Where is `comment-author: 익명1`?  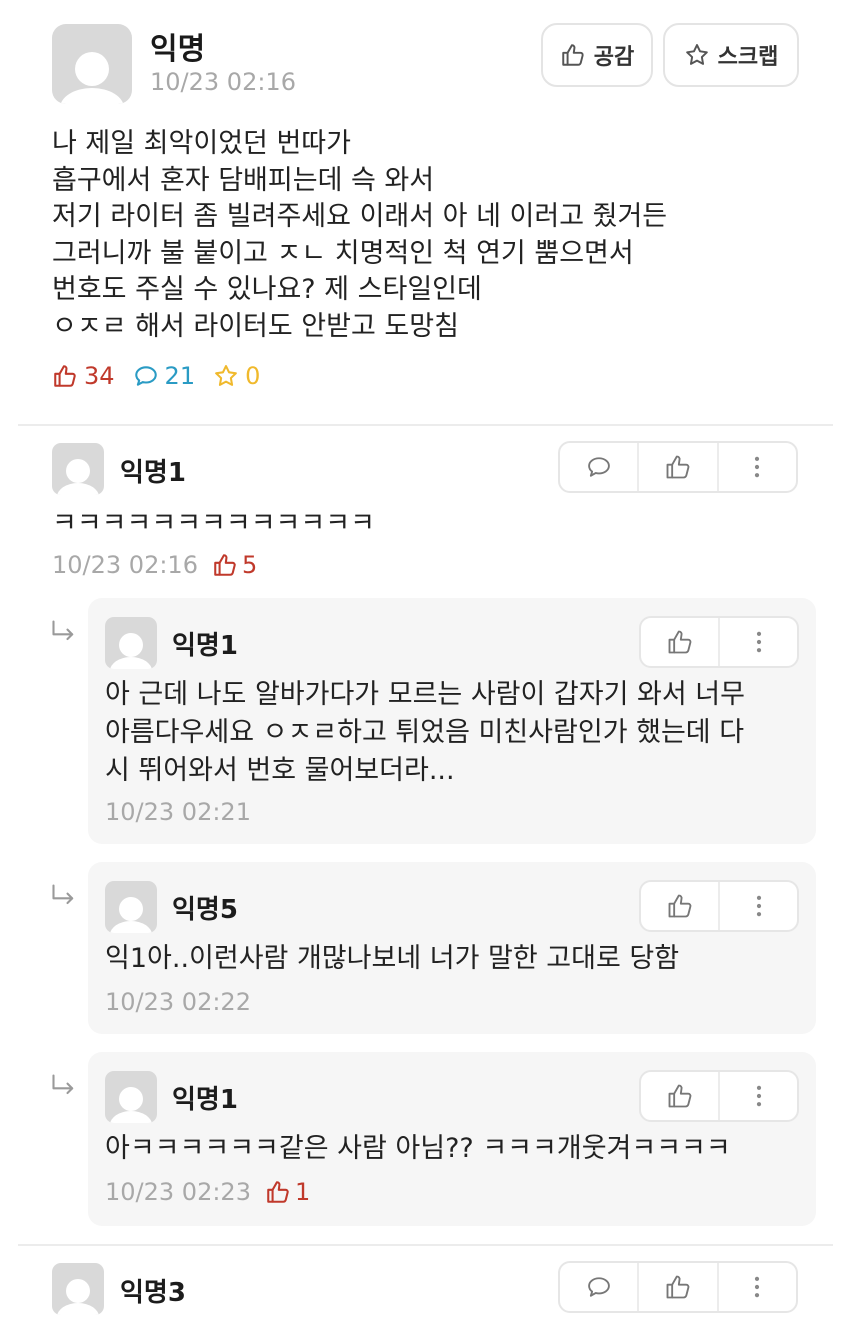
comment-author: 익명1 is located at coordinates (153, 473).